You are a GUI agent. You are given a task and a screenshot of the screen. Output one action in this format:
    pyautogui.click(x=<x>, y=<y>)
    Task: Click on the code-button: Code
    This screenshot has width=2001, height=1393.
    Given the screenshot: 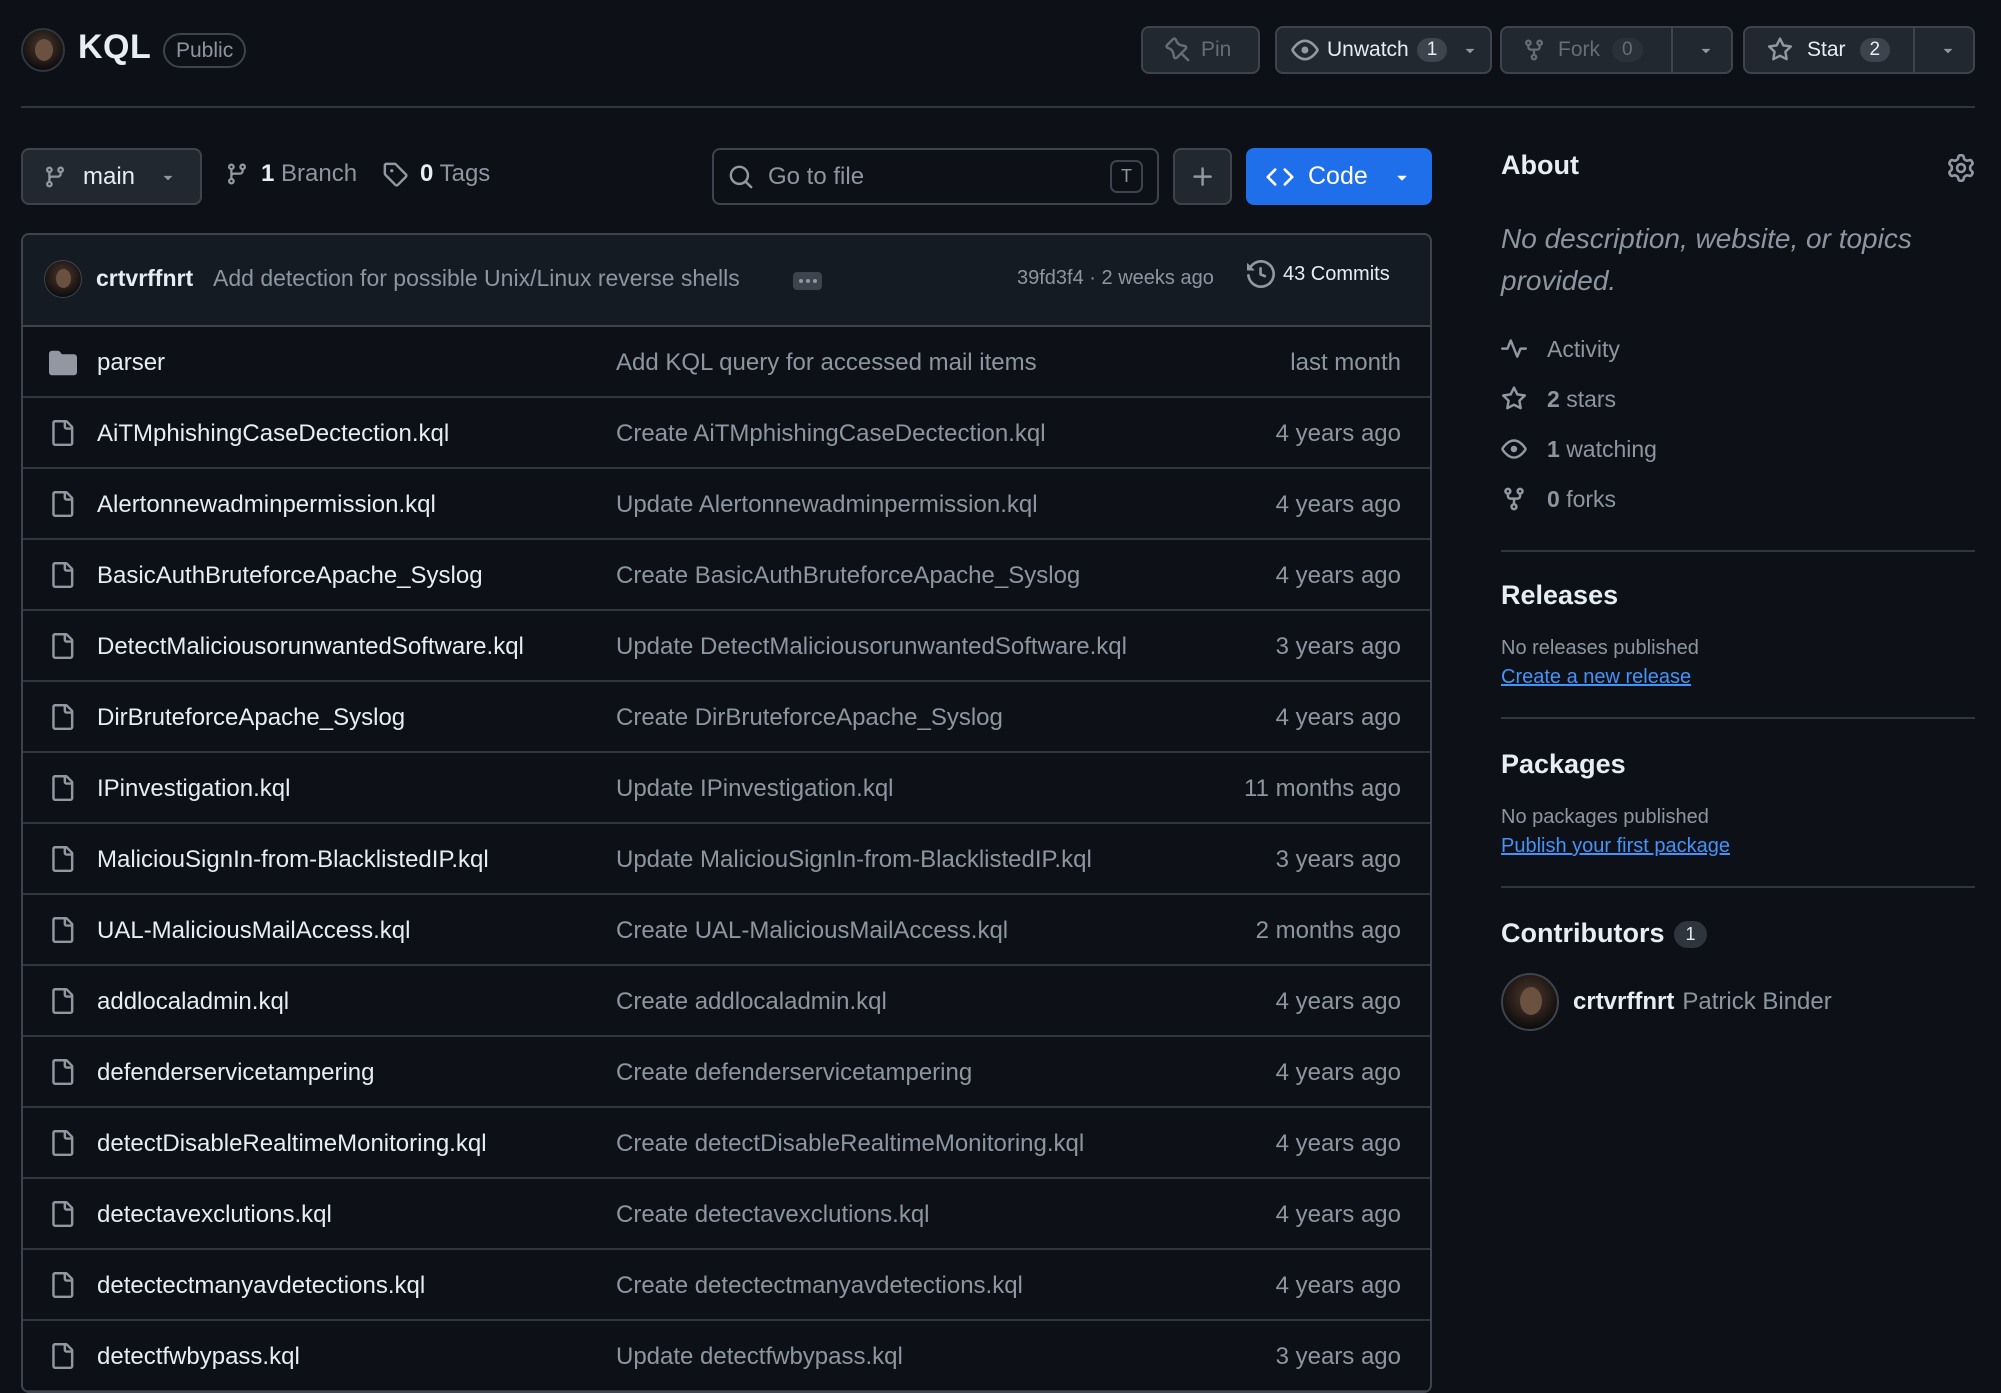 What is the action you would take?
    pyautogui.click(x=1339, y=176)
    